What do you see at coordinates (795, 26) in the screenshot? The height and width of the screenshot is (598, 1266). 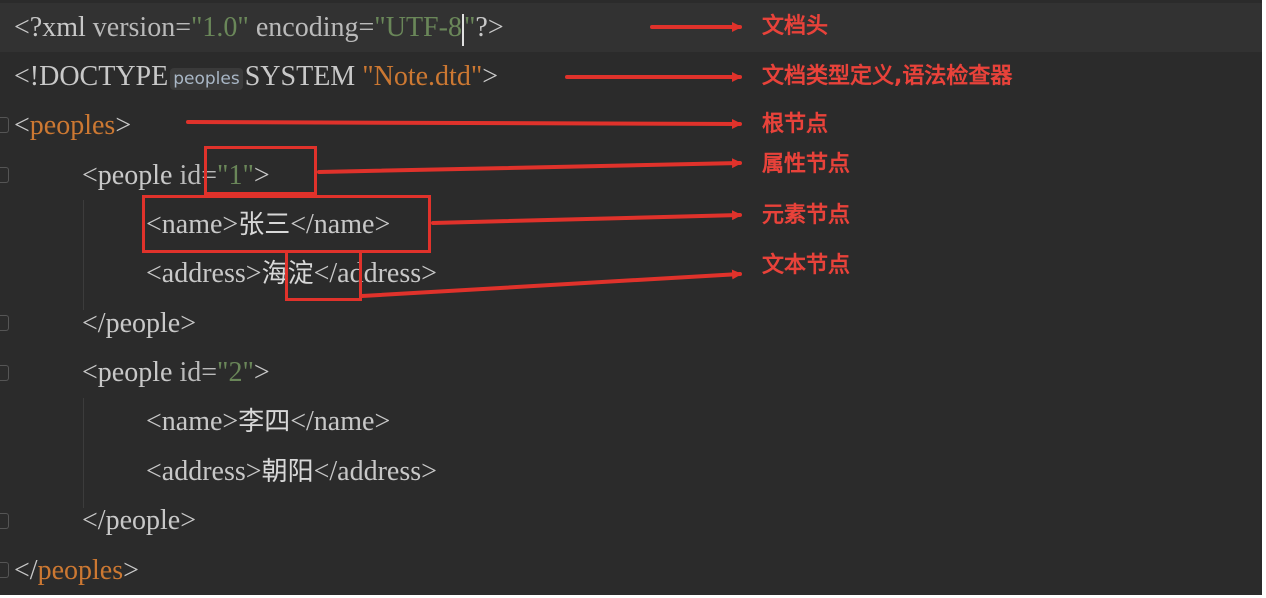 I see `label-doc-header: 文档头` at bounding box center [795, 26].